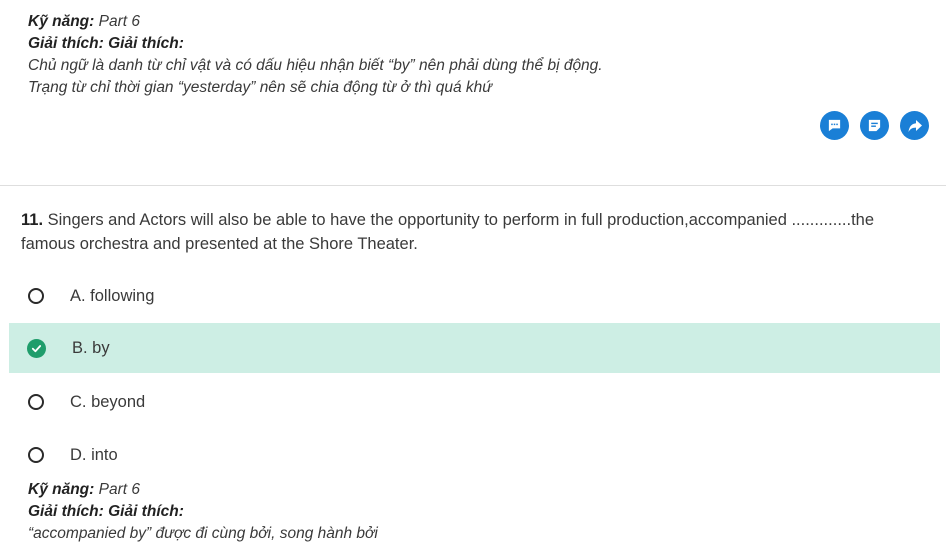 The height and width of the screenshot is (555, 946). Describe the element at coordinates (36, 348) in the screenshot. I see `check-circle-icon` at that location.